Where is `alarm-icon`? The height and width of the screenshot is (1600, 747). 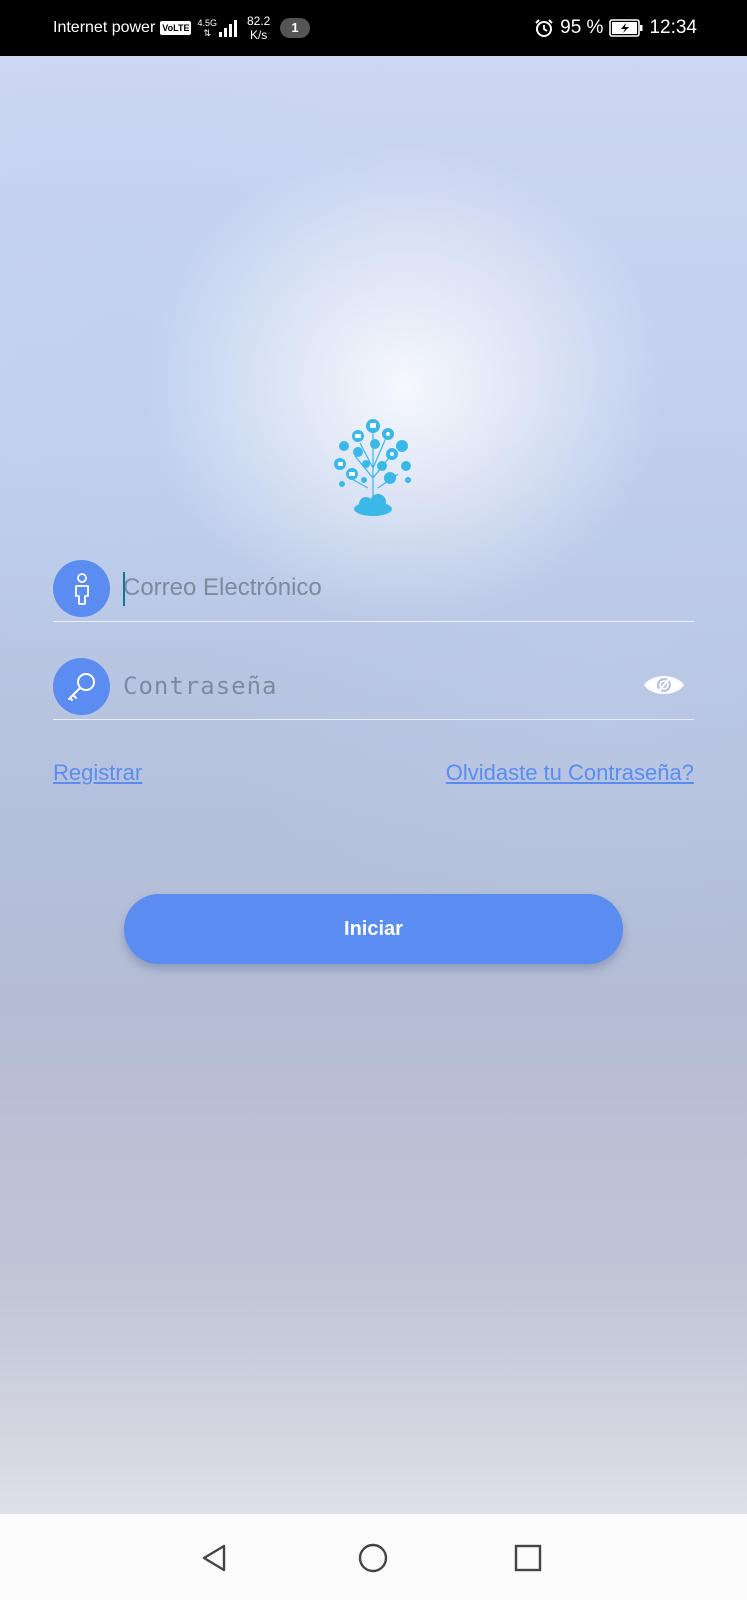 alarm-icon is located at coordinates (544, 28).